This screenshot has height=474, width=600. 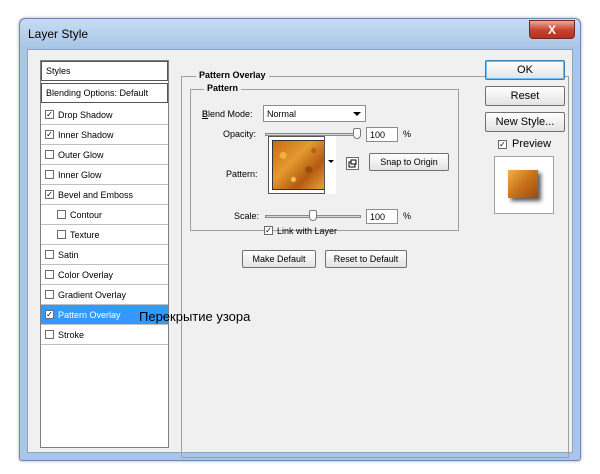 What do you see at coordinates (49, 134) in the screenshot?
I see `inner-shadow-checkbox: ✓` at bounding box center [49, 134].